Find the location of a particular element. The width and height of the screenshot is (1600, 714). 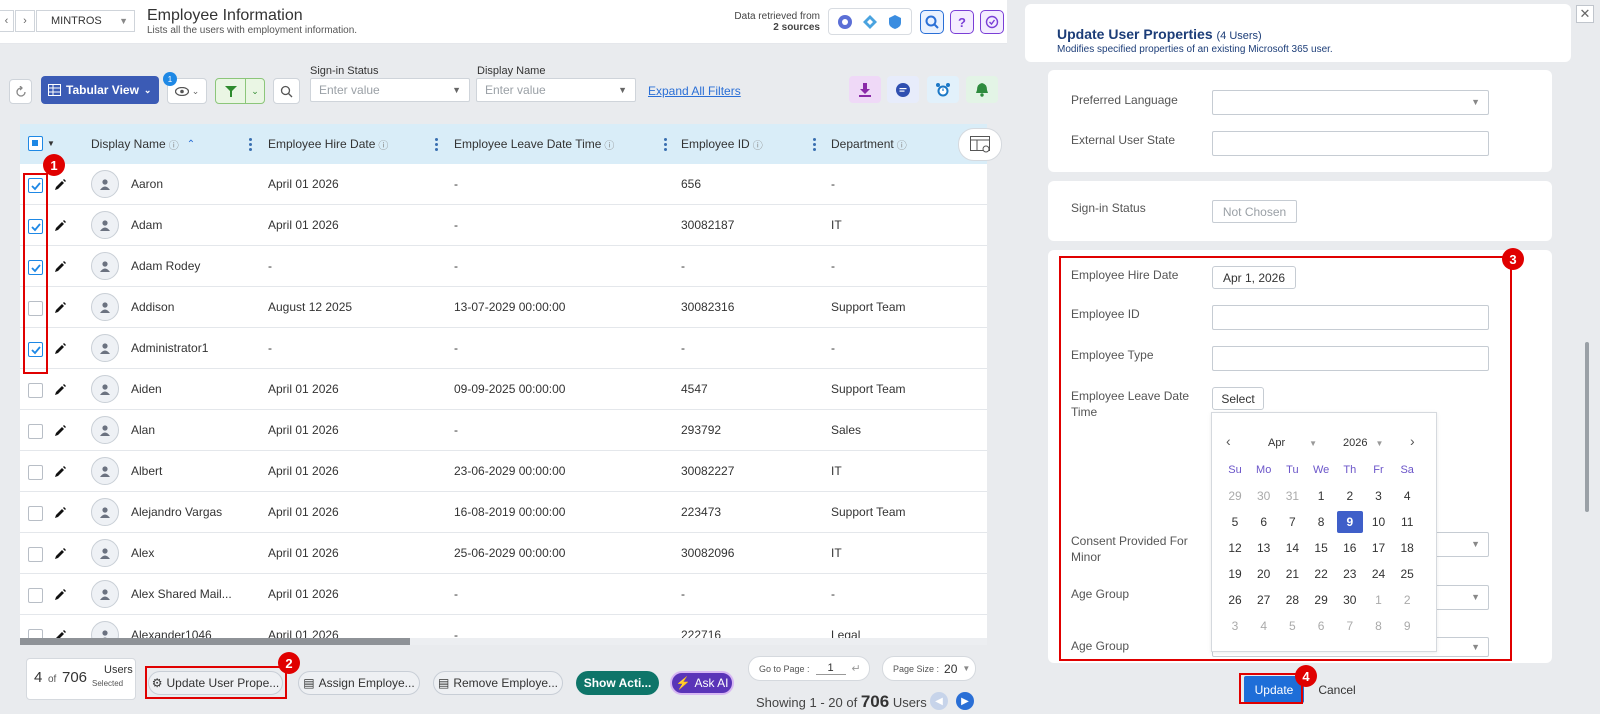

col-header-leave-date: Employee Leave Date Time ⓘ is located at coordinates (534, 144).